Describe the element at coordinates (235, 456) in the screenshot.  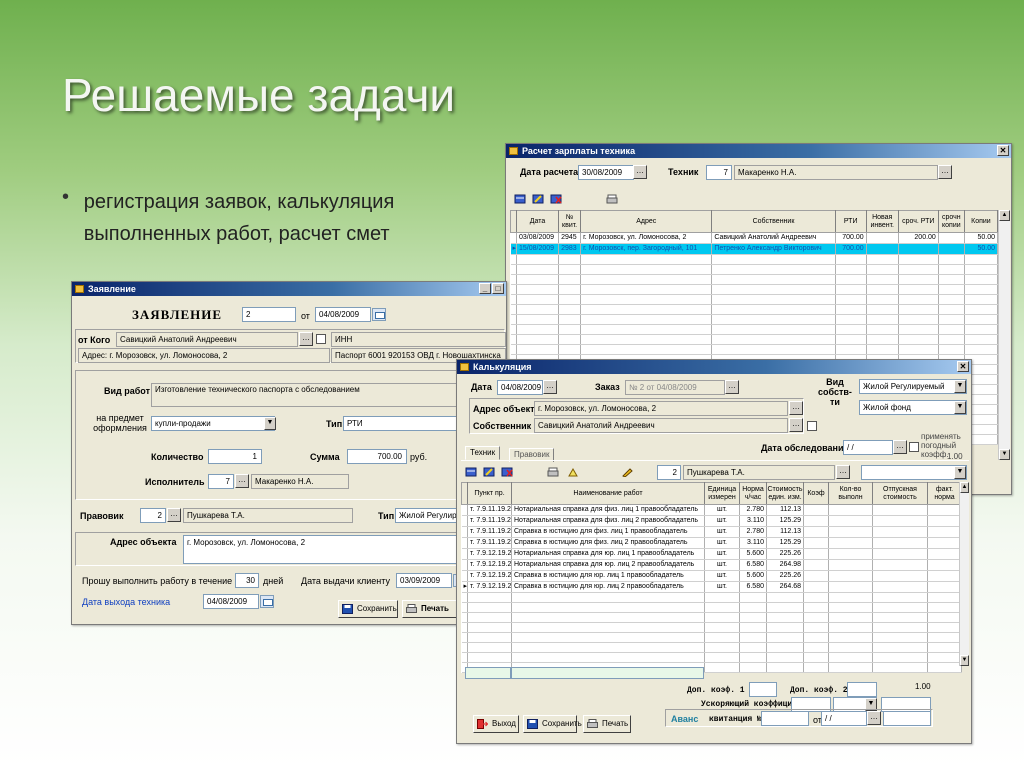
I see `quantity-field: 1` at that location.